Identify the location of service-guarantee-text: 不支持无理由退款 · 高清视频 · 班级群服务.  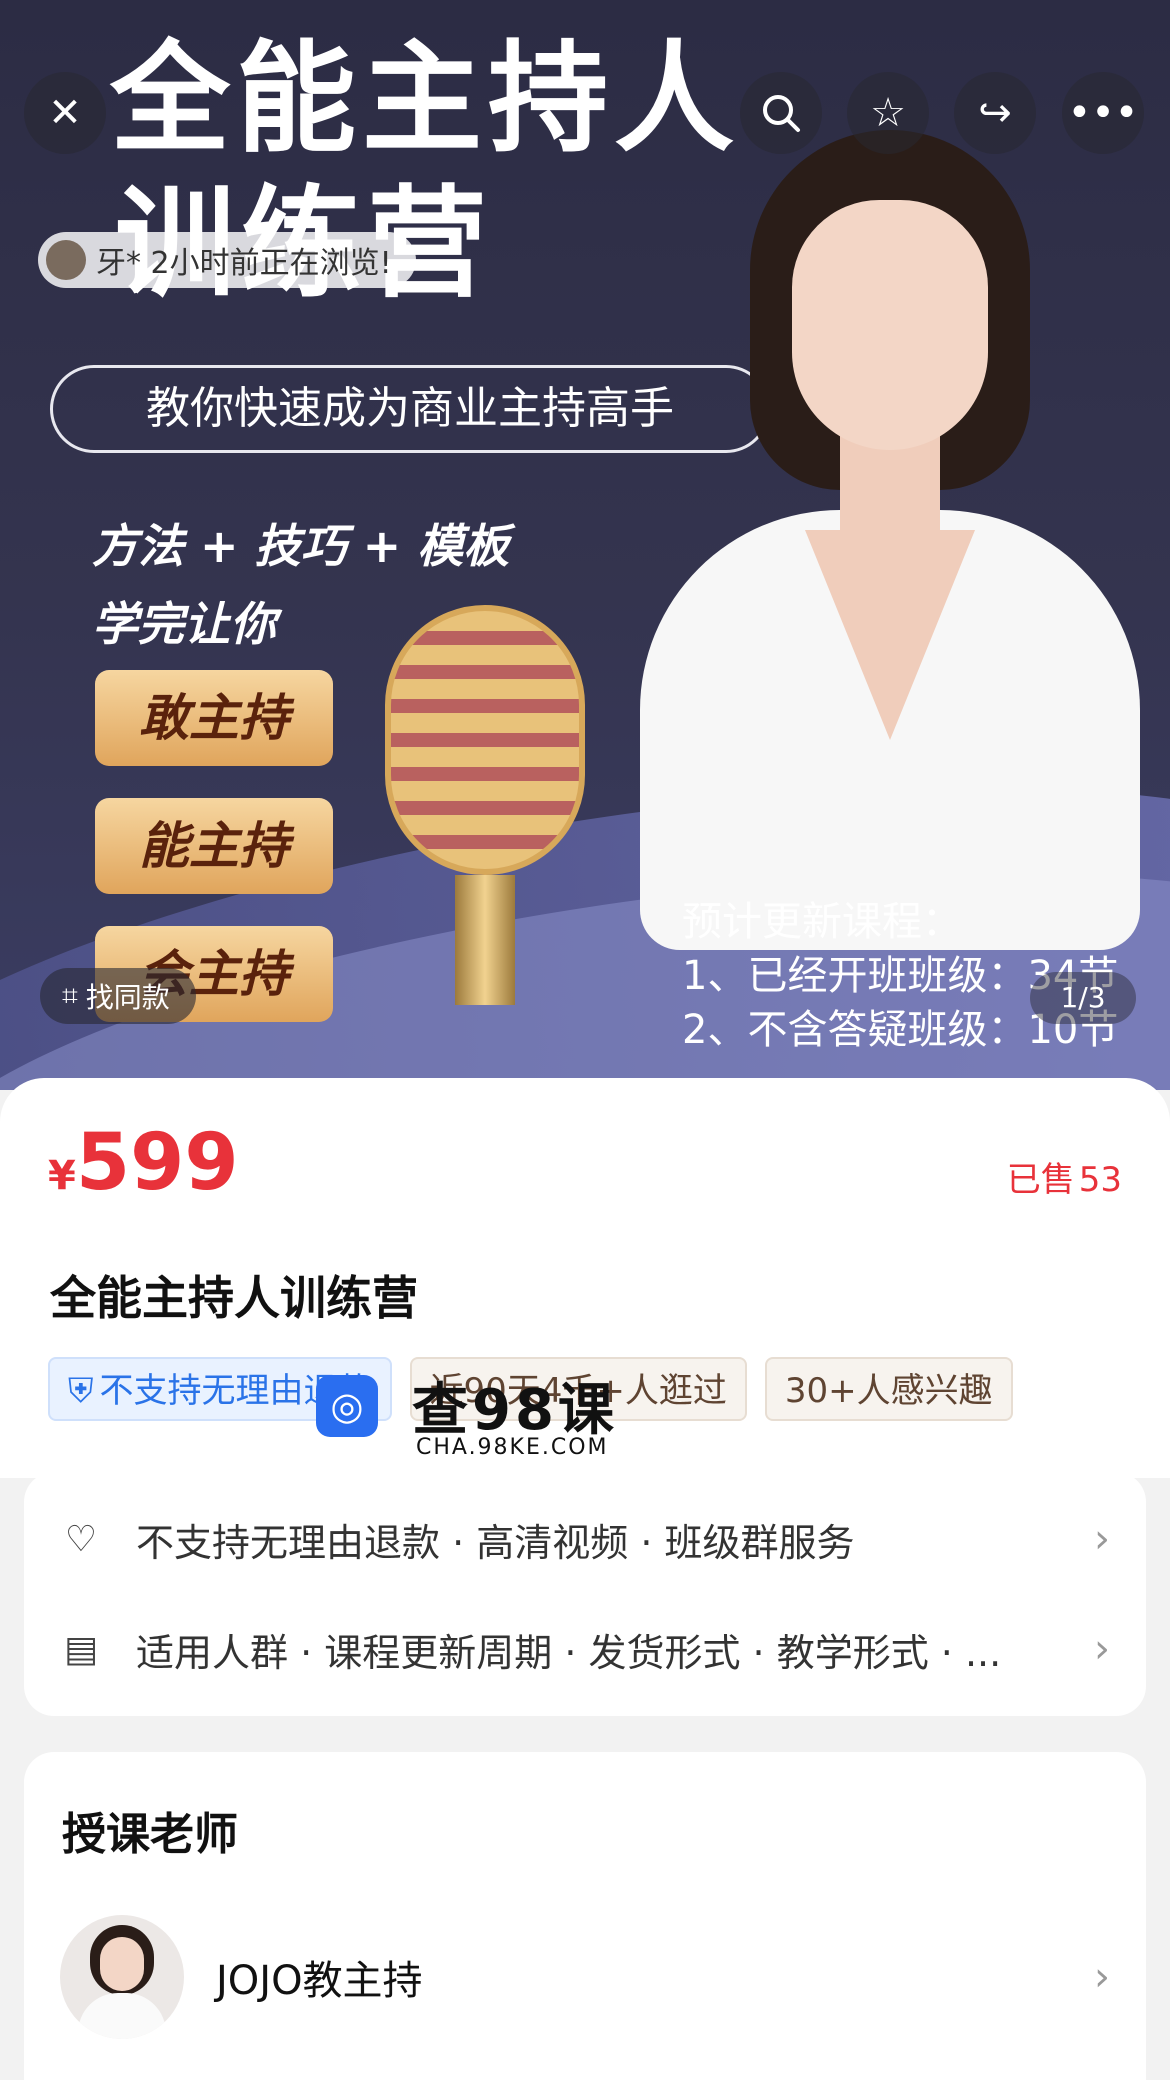
(495, 1542).